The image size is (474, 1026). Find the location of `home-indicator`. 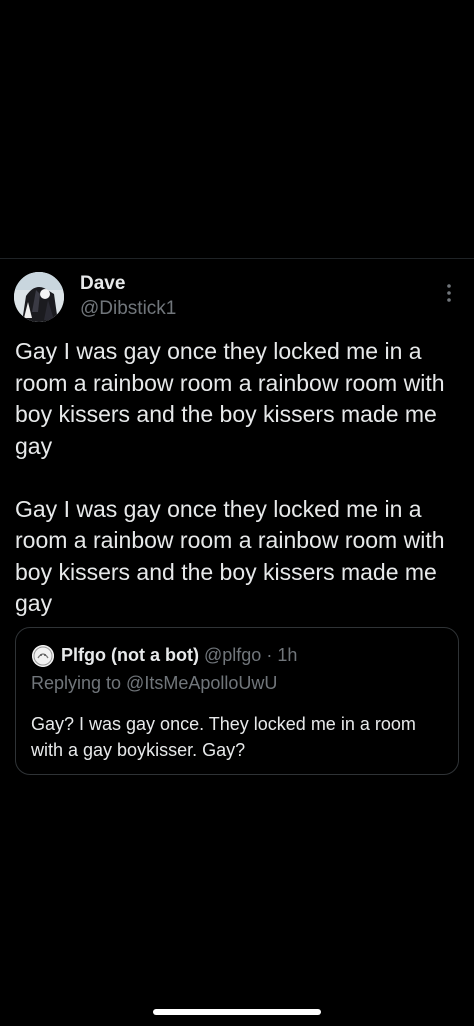

home-indicator is located at coordinates (237, 1012).